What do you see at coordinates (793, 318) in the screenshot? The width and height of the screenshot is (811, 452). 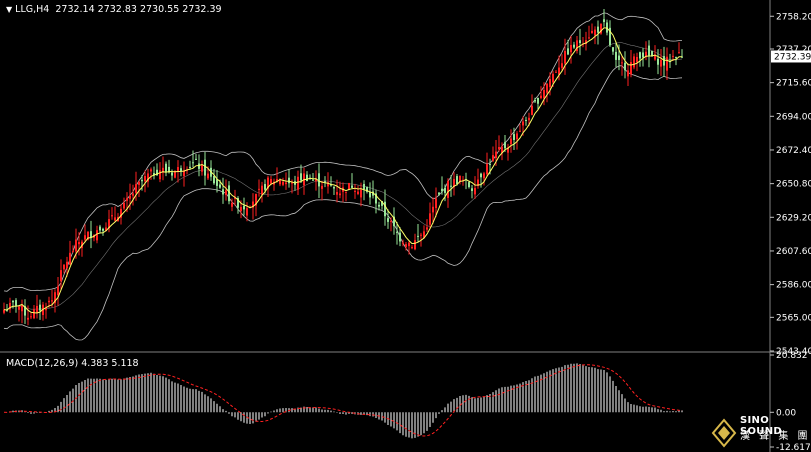 I see `price-tick-label: 2565.00` at bounding box center [793, 318].